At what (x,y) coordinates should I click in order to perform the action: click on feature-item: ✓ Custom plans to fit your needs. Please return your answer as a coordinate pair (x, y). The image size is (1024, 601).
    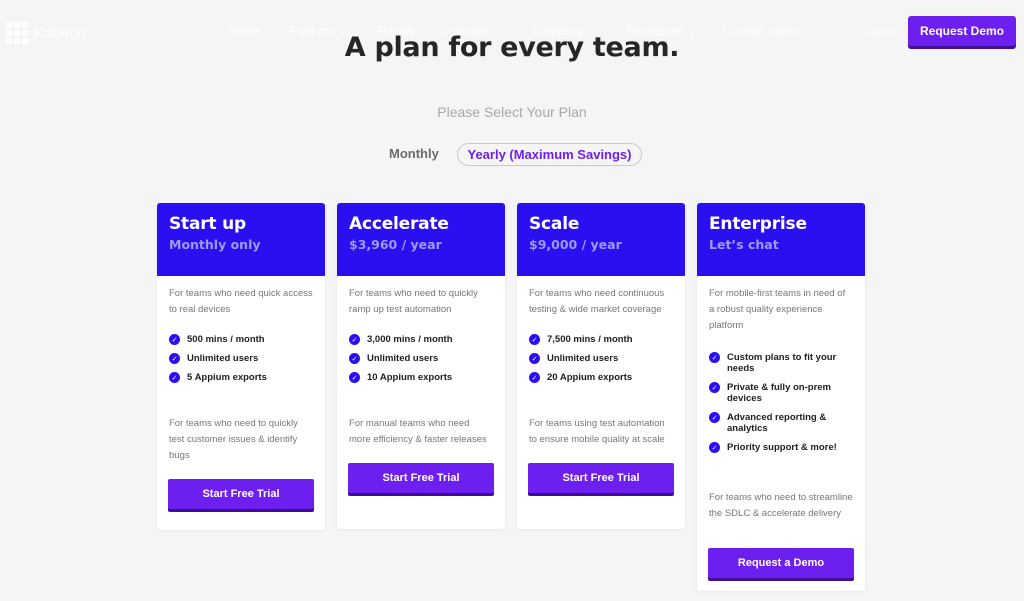
    Looking at the image, I should click on (781, 363).